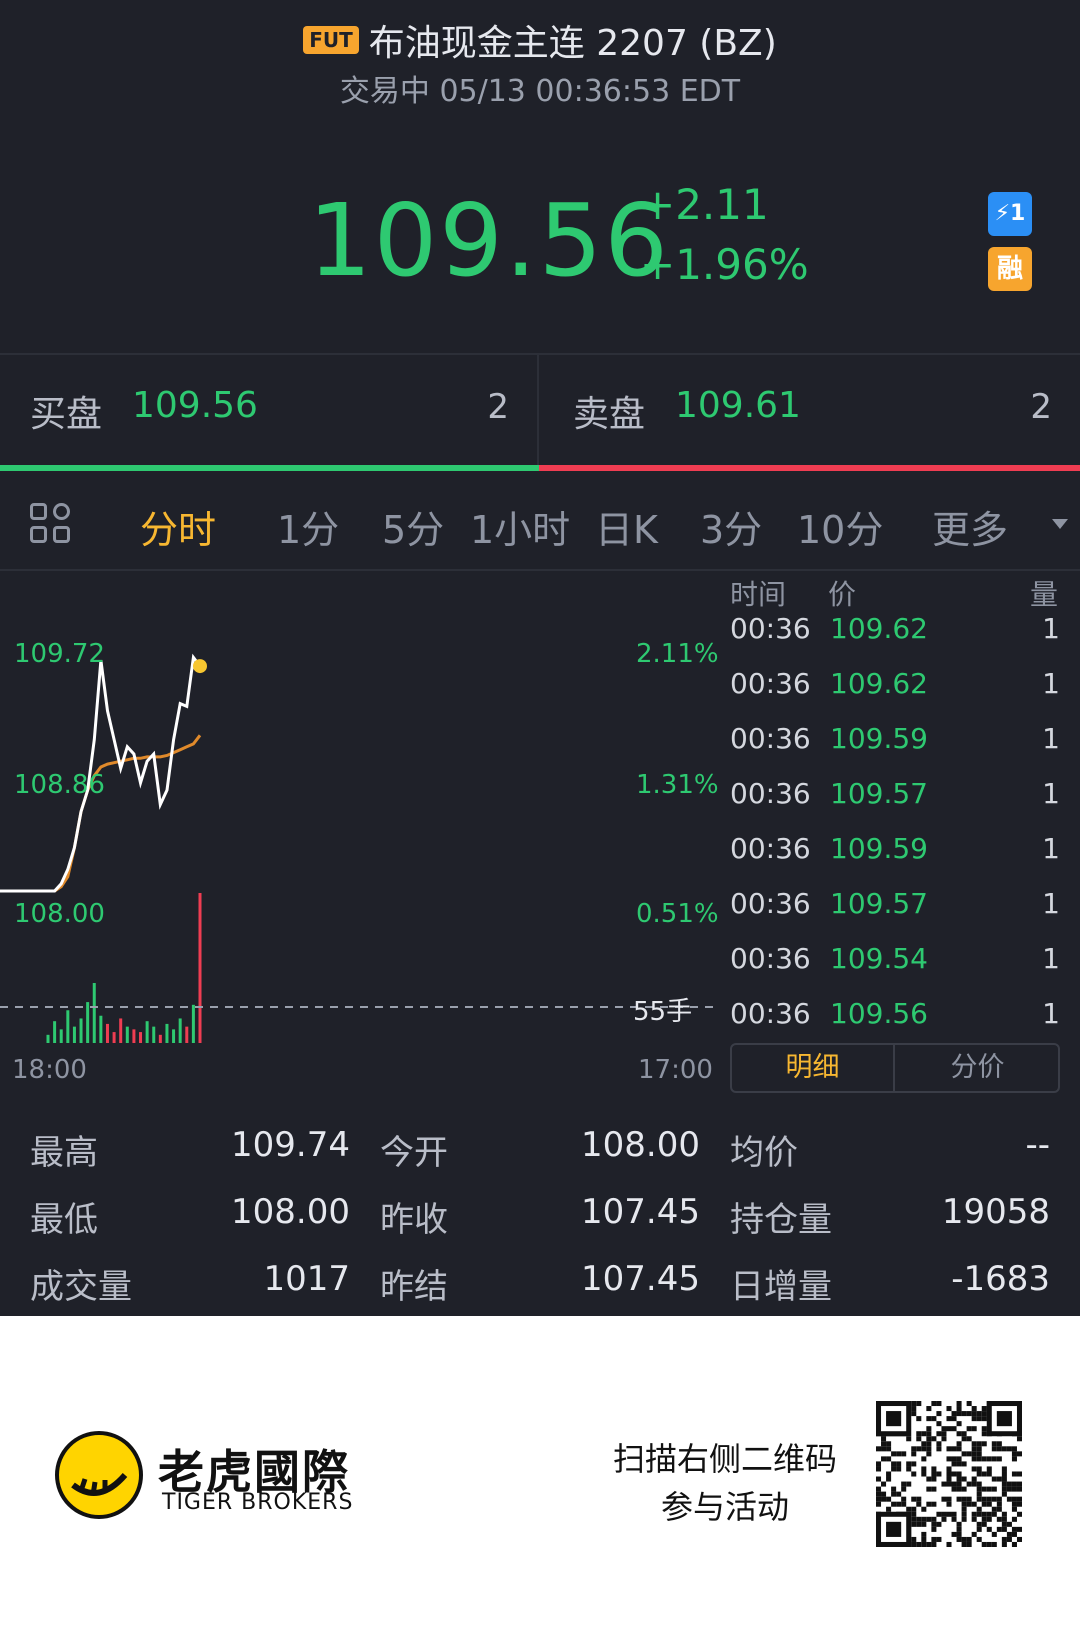 Image resolution: width=1080 pixels, height=1632 pixels. What do you see at coordinates (724, 1459) in the screenshot?
I see `cta-line-1: 扫描右侧二维码` at bounding box center [724, 1459].